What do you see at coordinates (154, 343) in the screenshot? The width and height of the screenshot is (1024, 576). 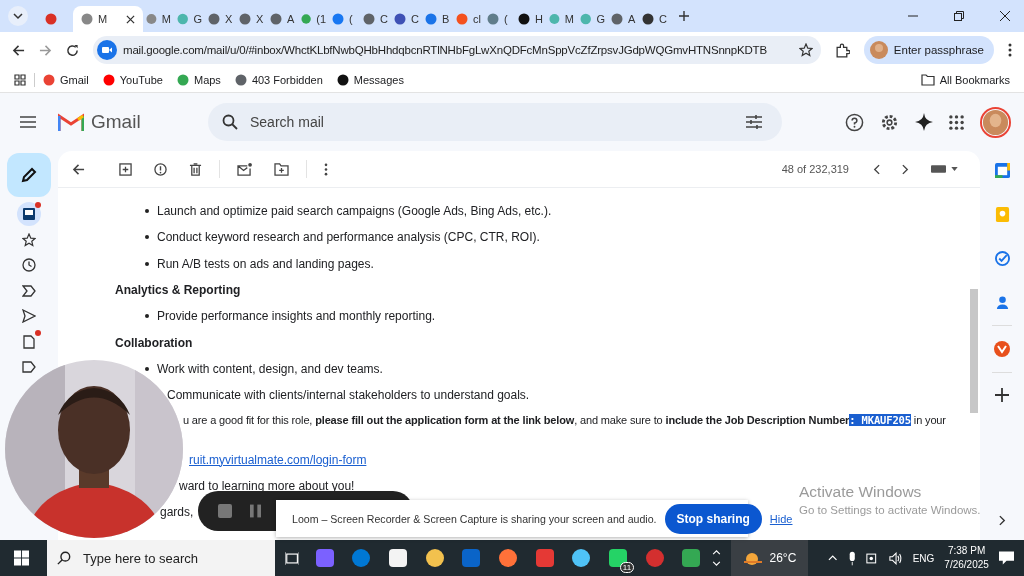 I see `section-heading: Collaboration` at bounding box center [154, 343].